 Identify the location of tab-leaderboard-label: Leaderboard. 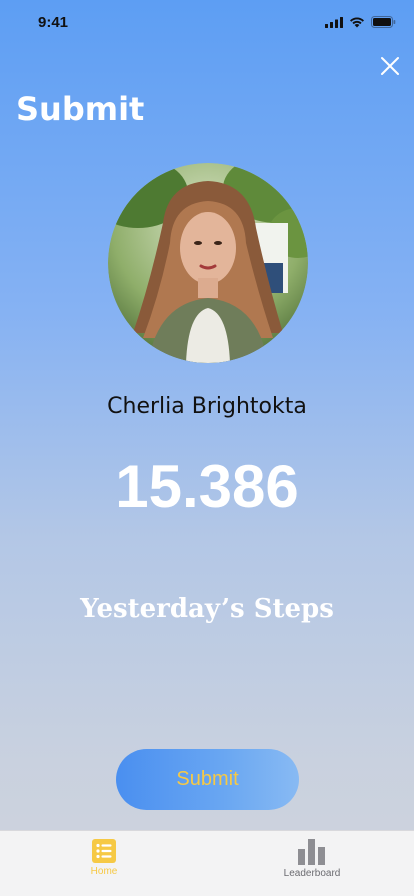
(312, 873).